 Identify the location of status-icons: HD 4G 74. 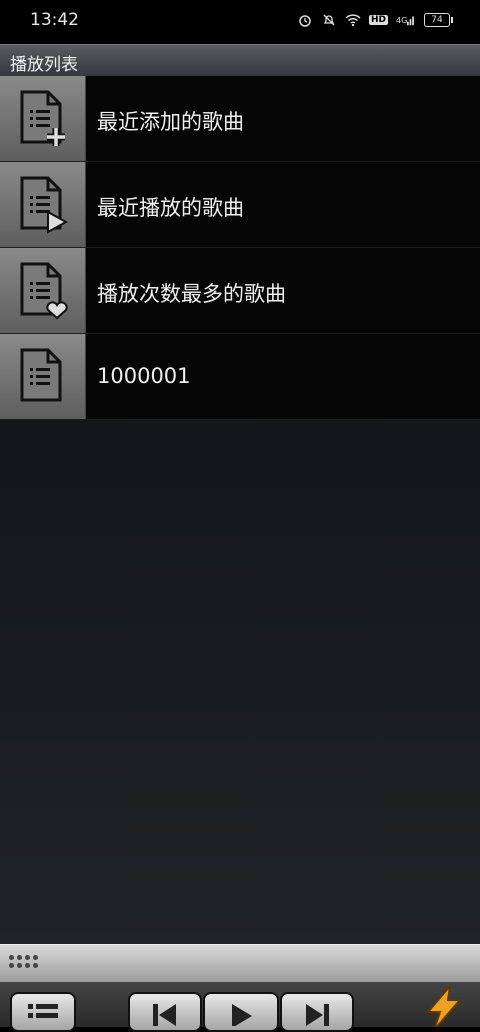
(375, 20).